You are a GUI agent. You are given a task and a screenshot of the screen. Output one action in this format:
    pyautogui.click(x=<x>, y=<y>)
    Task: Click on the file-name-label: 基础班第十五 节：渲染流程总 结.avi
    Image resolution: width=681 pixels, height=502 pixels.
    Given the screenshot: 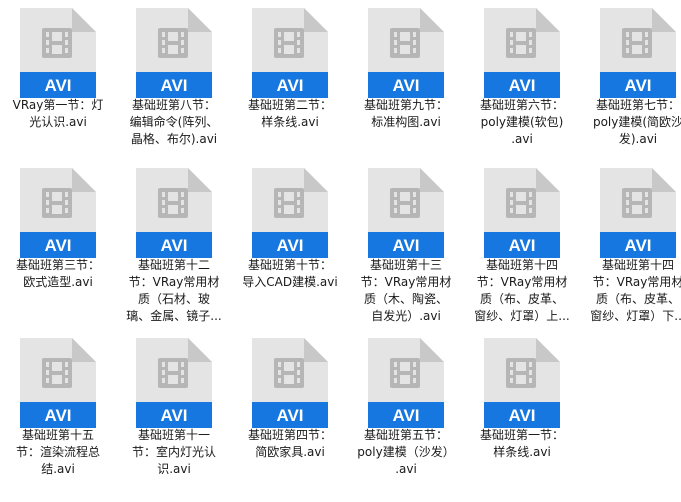 What is the action you would take?
    pyautogui.click(x=58, y=452)
    